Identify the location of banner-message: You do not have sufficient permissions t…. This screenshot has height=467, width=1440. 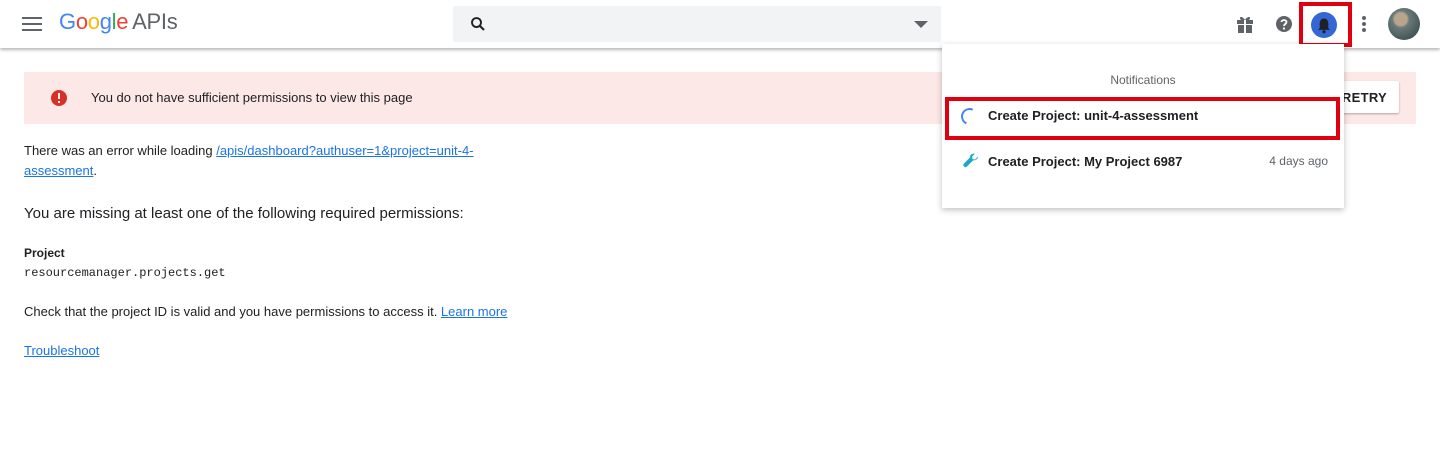
(252, 97).